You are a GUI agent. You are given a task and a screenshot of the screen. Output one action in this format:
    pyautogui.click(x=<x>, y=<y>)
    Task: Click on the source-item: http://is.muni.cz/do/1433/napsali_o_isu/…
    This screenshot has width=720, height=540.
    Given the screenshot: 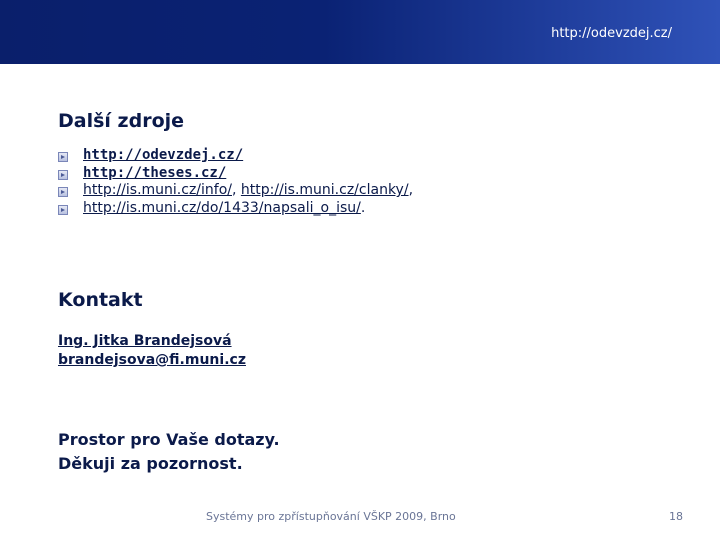 What is the action you would take?
    pyautogui.click(x=235, y=209)
    